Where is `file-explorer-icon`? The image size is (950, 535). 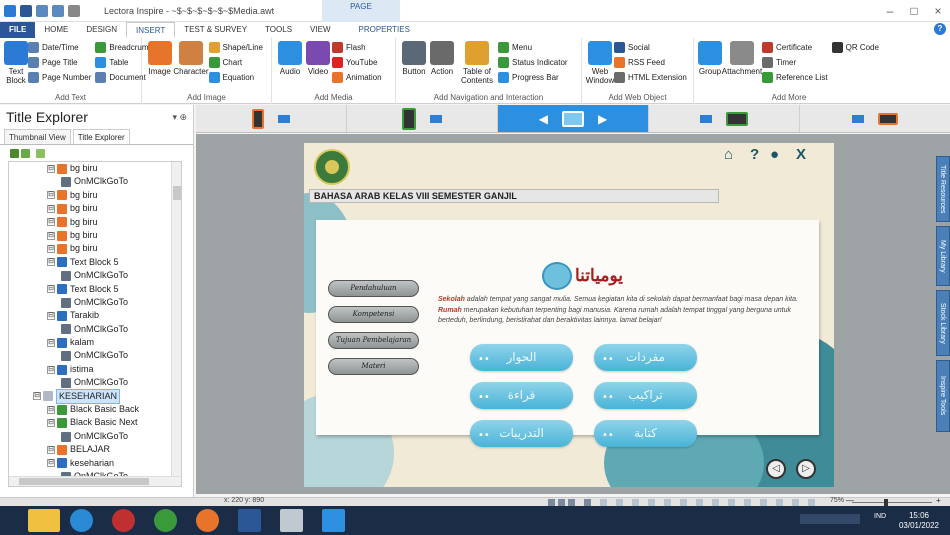
file-explorer-icon is located at coordinates (44, 520).